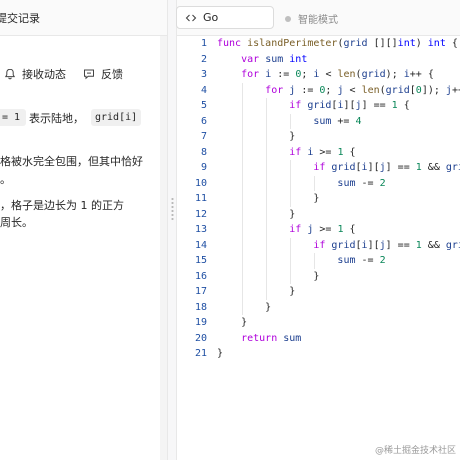 This screenshot has height=460, width=460. What do you see at coordinates (203, 105) in the screenshot?
I see `line-number: 5` at bounding box center [203, 105].